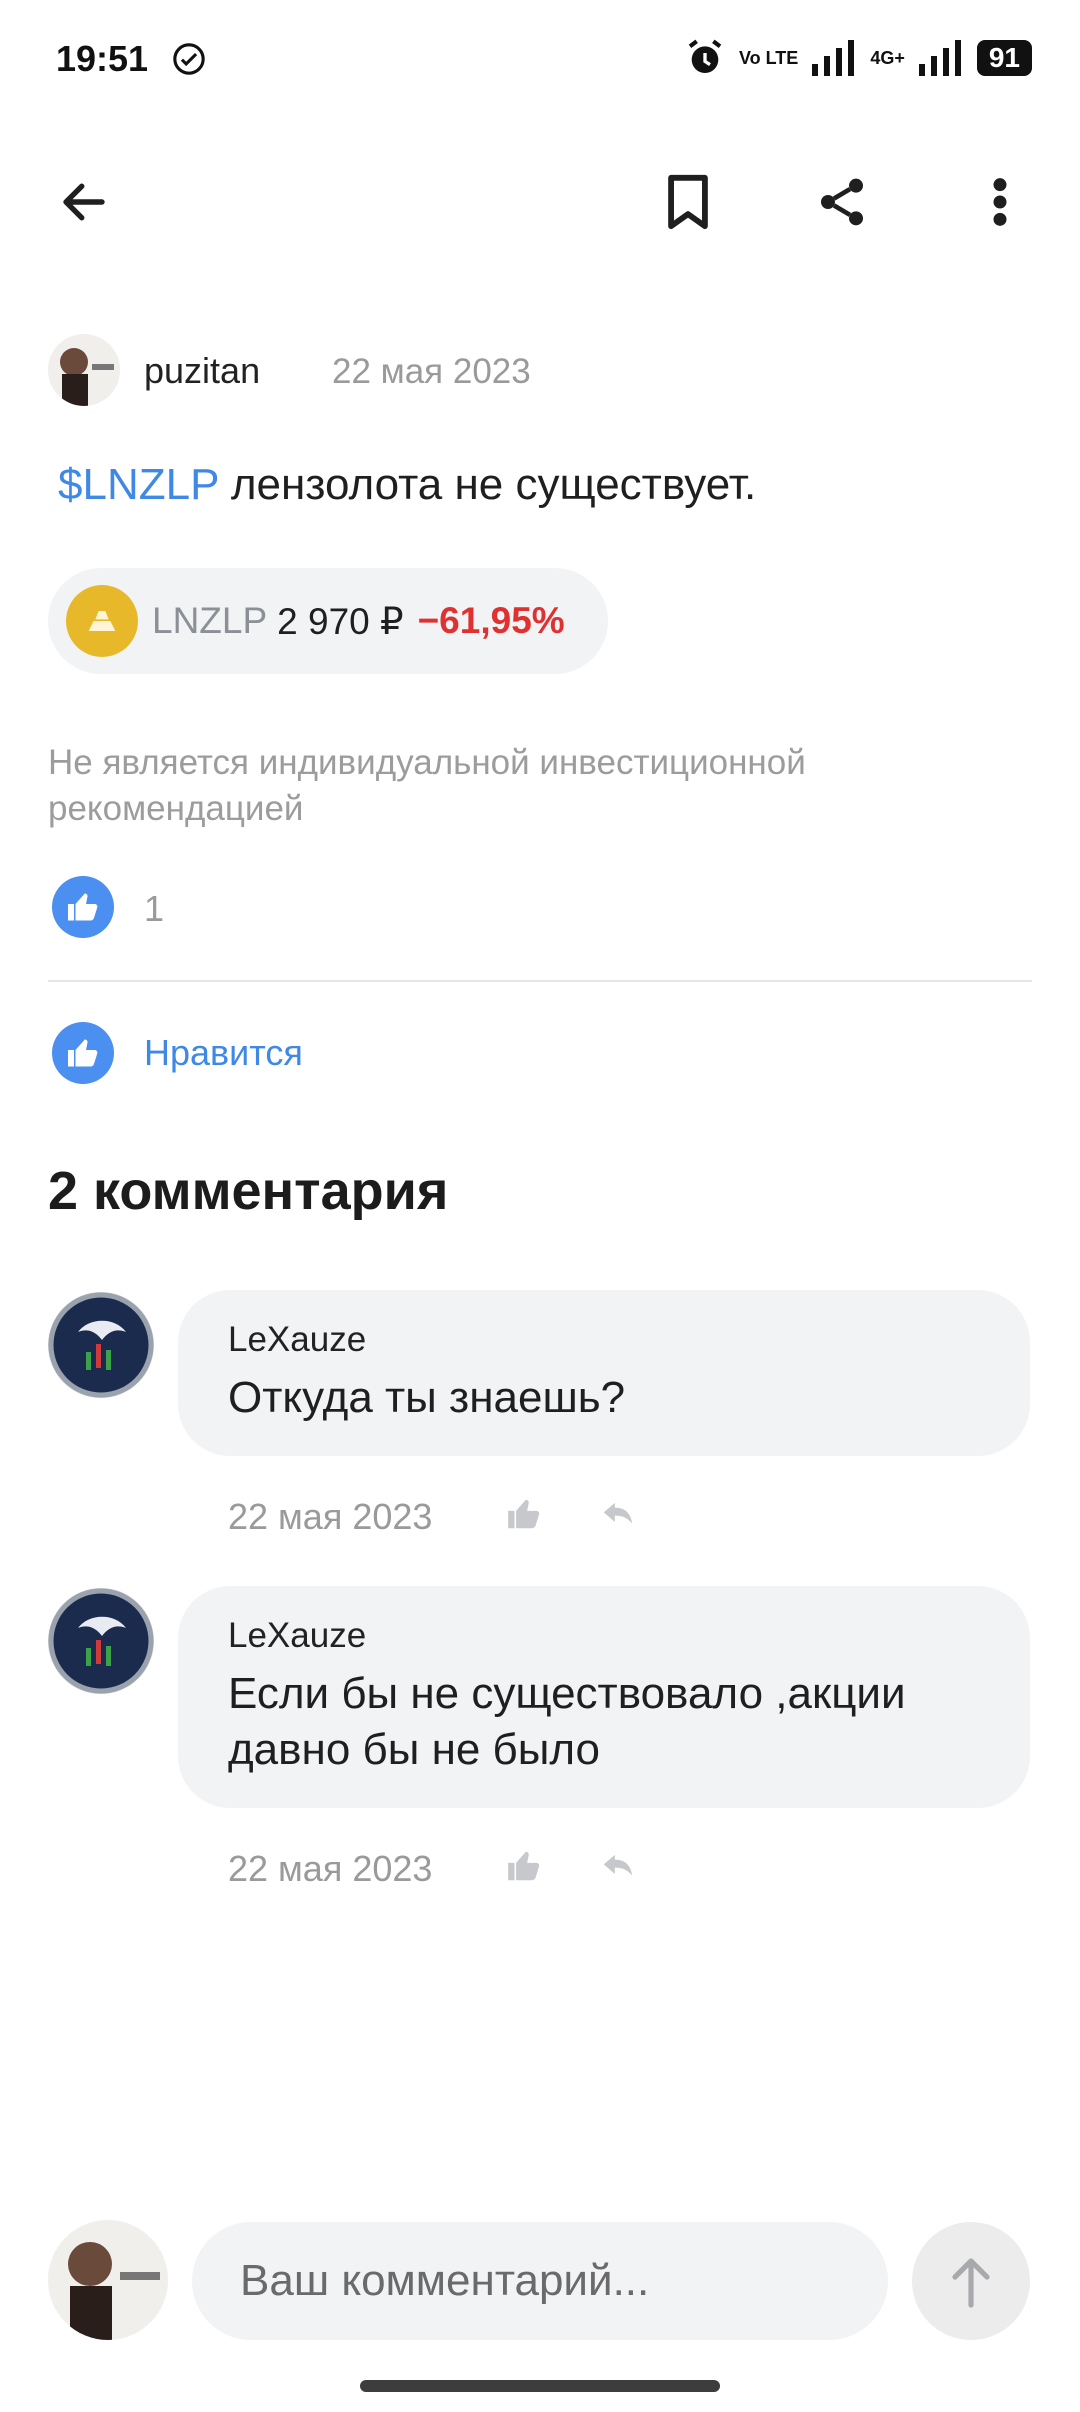  What do you see at coordinates (431, 371) in the screenshot?
I see `post-date: 22 мая 2023` at bounding box center [431, 371].